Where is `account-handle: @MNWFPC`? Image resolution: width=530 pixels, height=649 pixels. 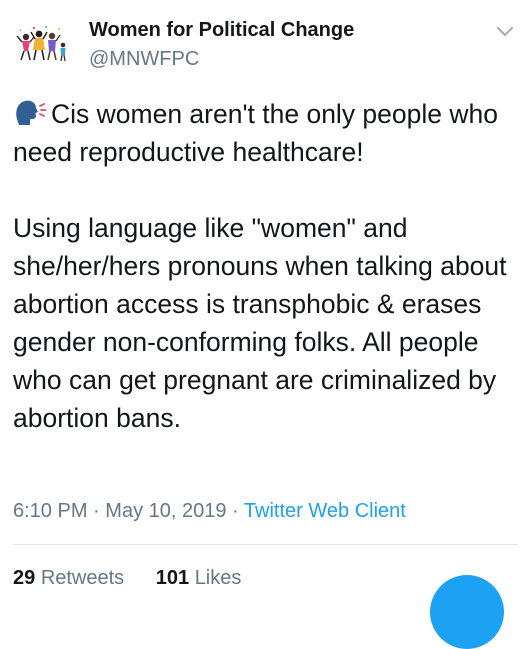
account-handle: @MNWFPC is located at coordinates (144, 59).